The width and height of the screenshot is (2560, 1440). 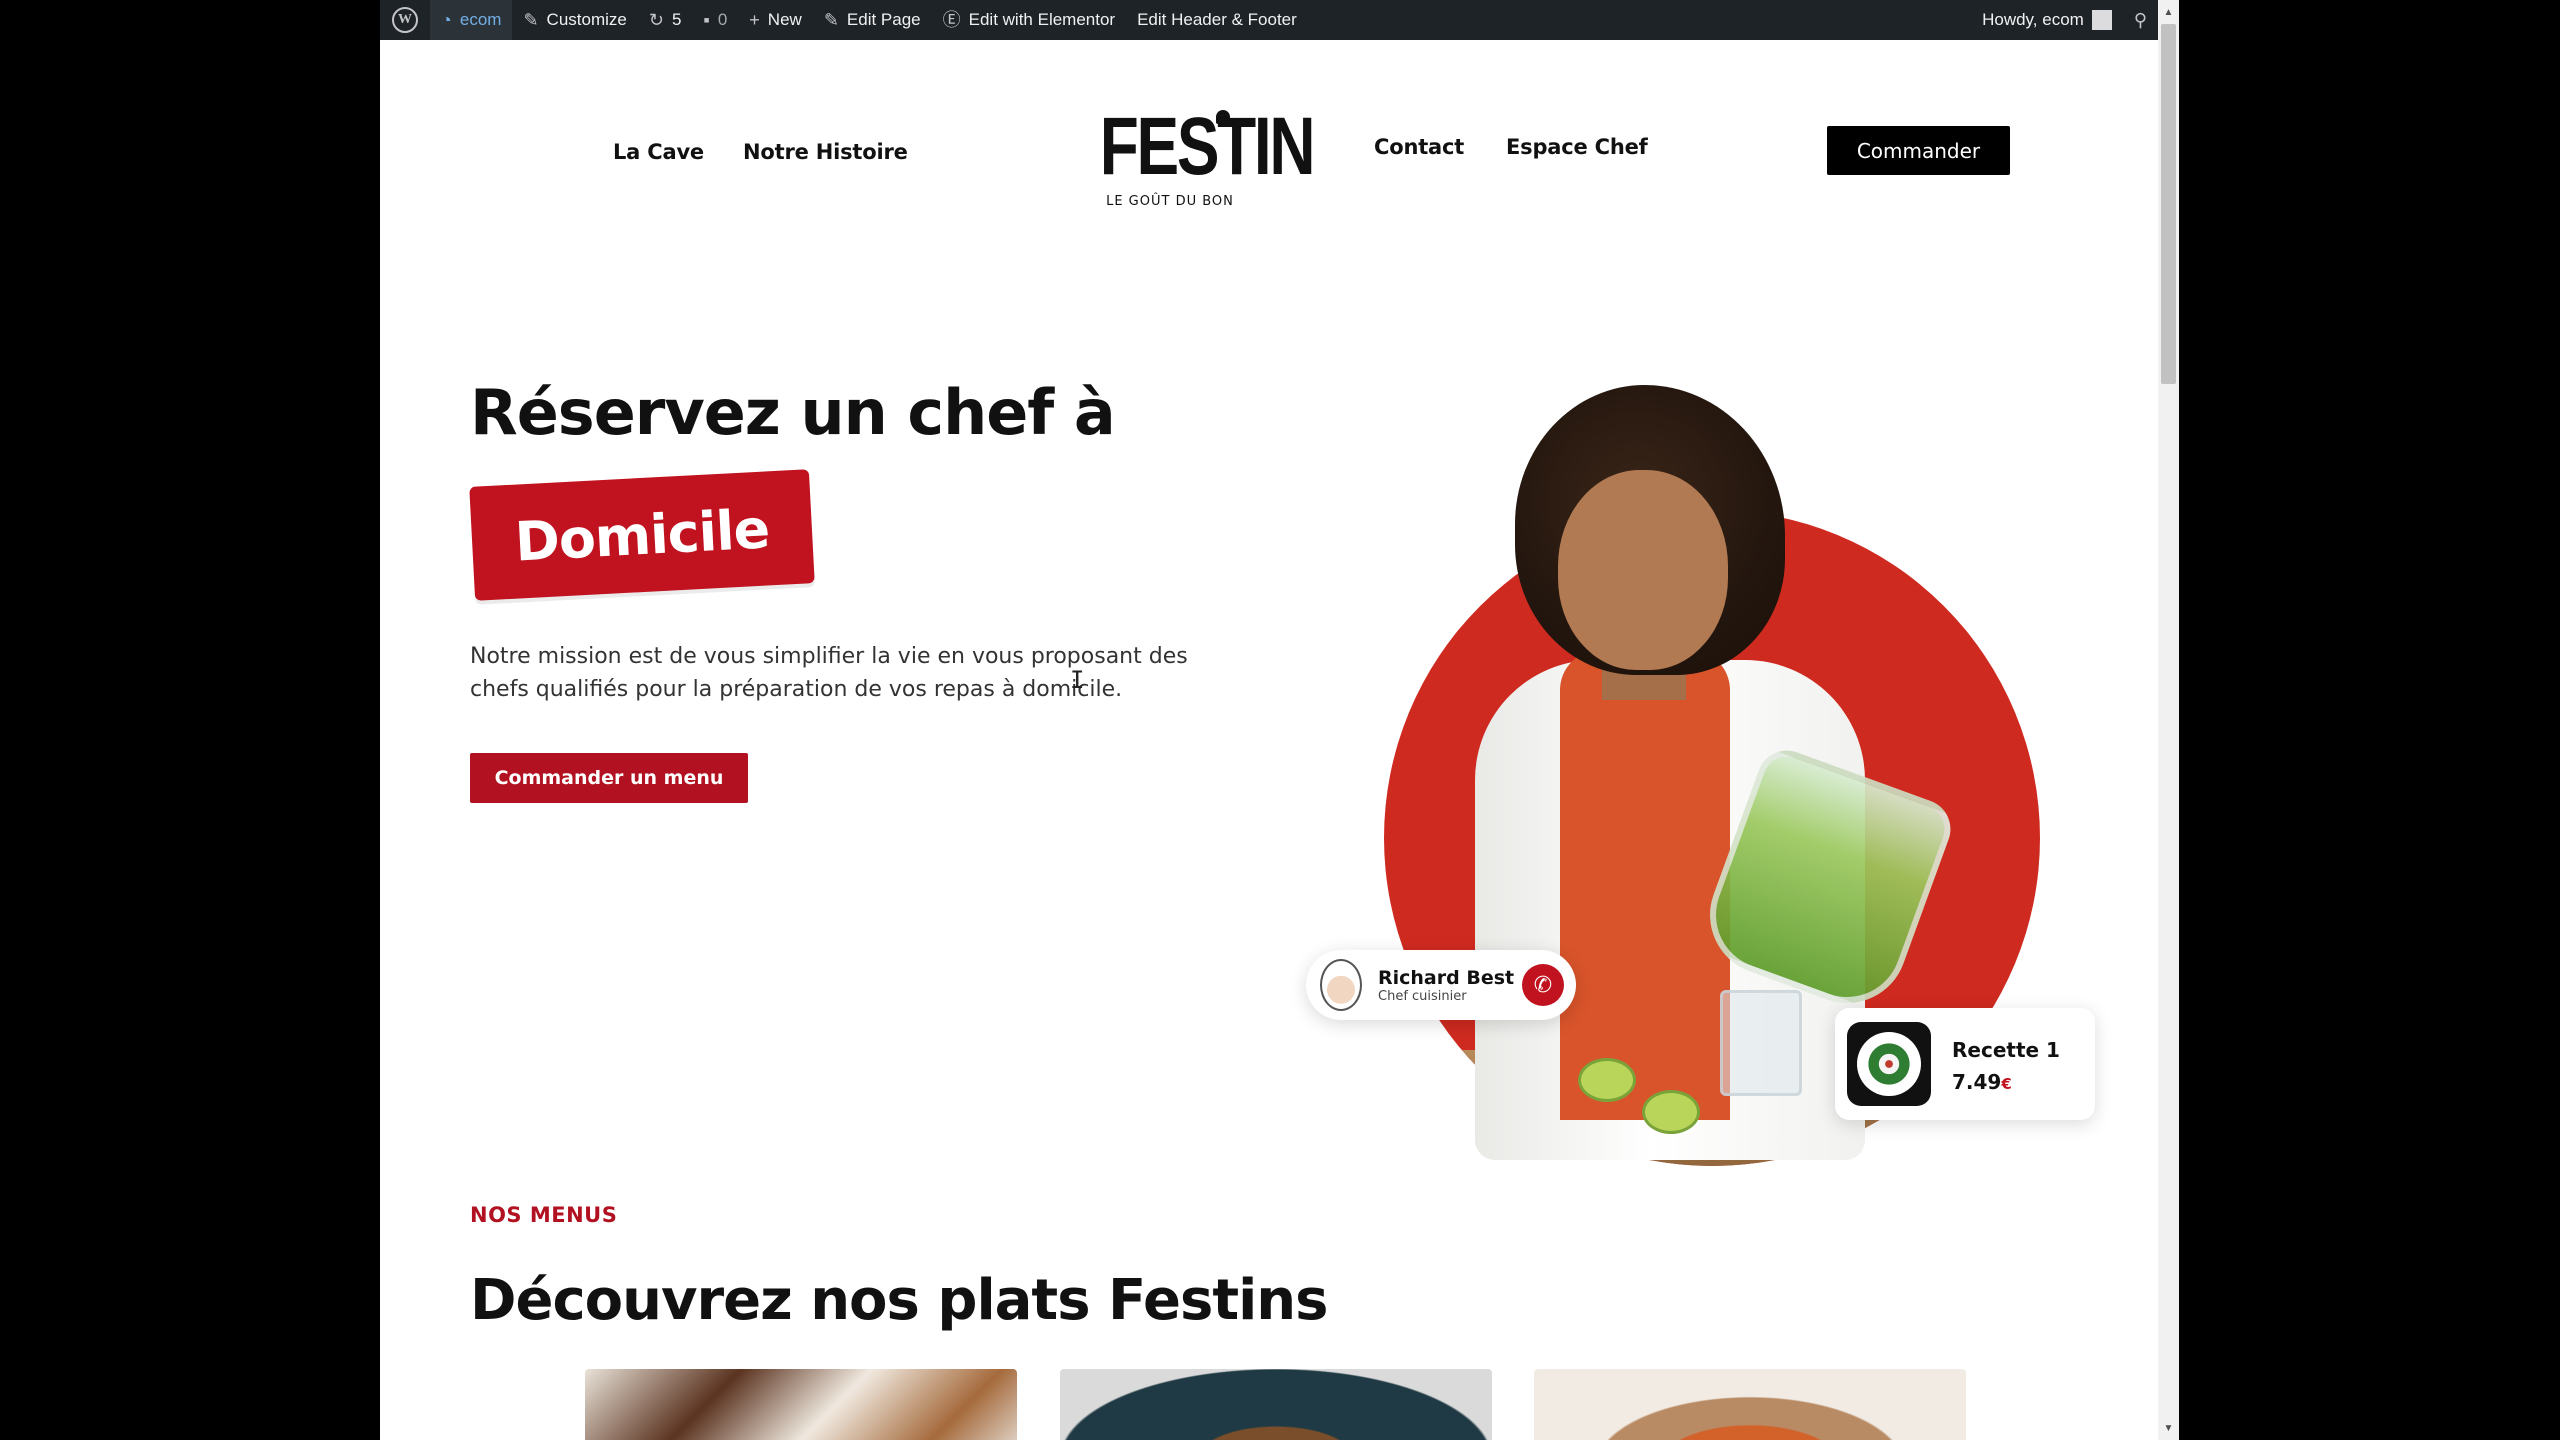 I want to click on drinking-glass, so click(x=1761, y=1043).